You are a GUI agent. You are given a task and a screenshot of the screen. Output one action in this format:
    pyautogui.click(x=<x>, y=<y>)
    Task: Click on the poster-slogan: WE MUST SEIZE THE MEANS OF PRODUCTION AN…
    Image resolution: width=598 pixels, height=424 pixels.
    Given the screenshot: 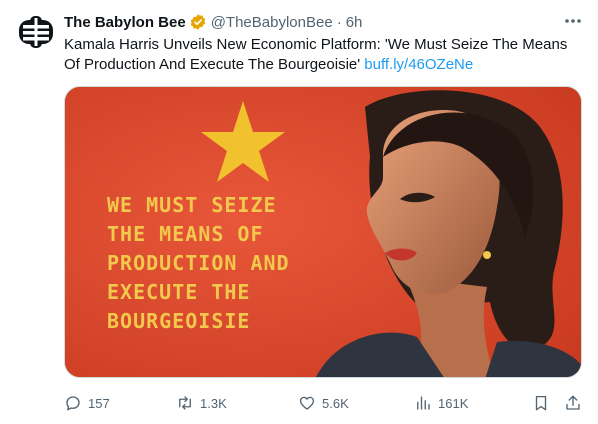 What is the action you would take?
    pyautogui.click(x=212, y=263)
    